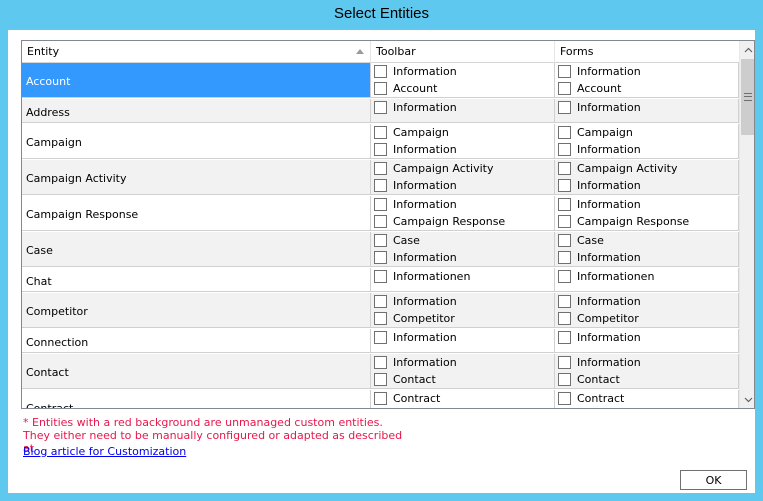  I want to click on column-header-entity: Entity, so click(196, 52).